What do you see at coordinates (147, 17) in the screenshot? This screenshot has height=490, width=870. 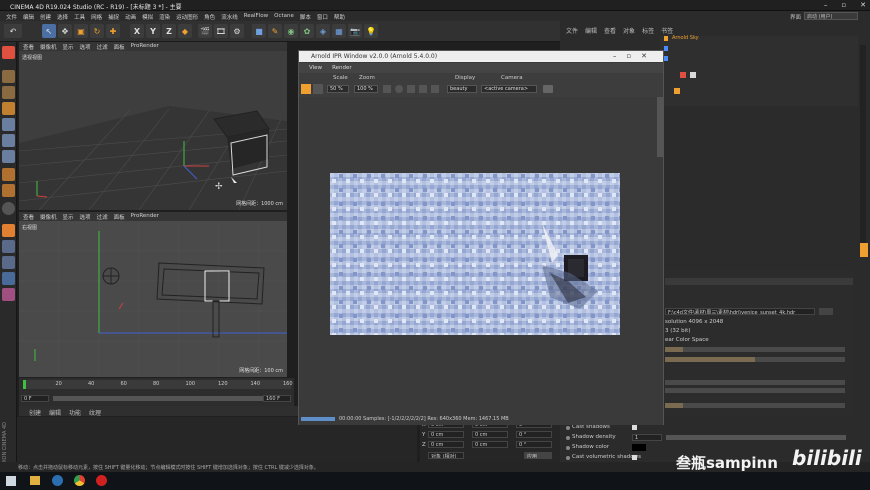 I see `menu-item-8: 模拟` at bounding box center [147, 17].